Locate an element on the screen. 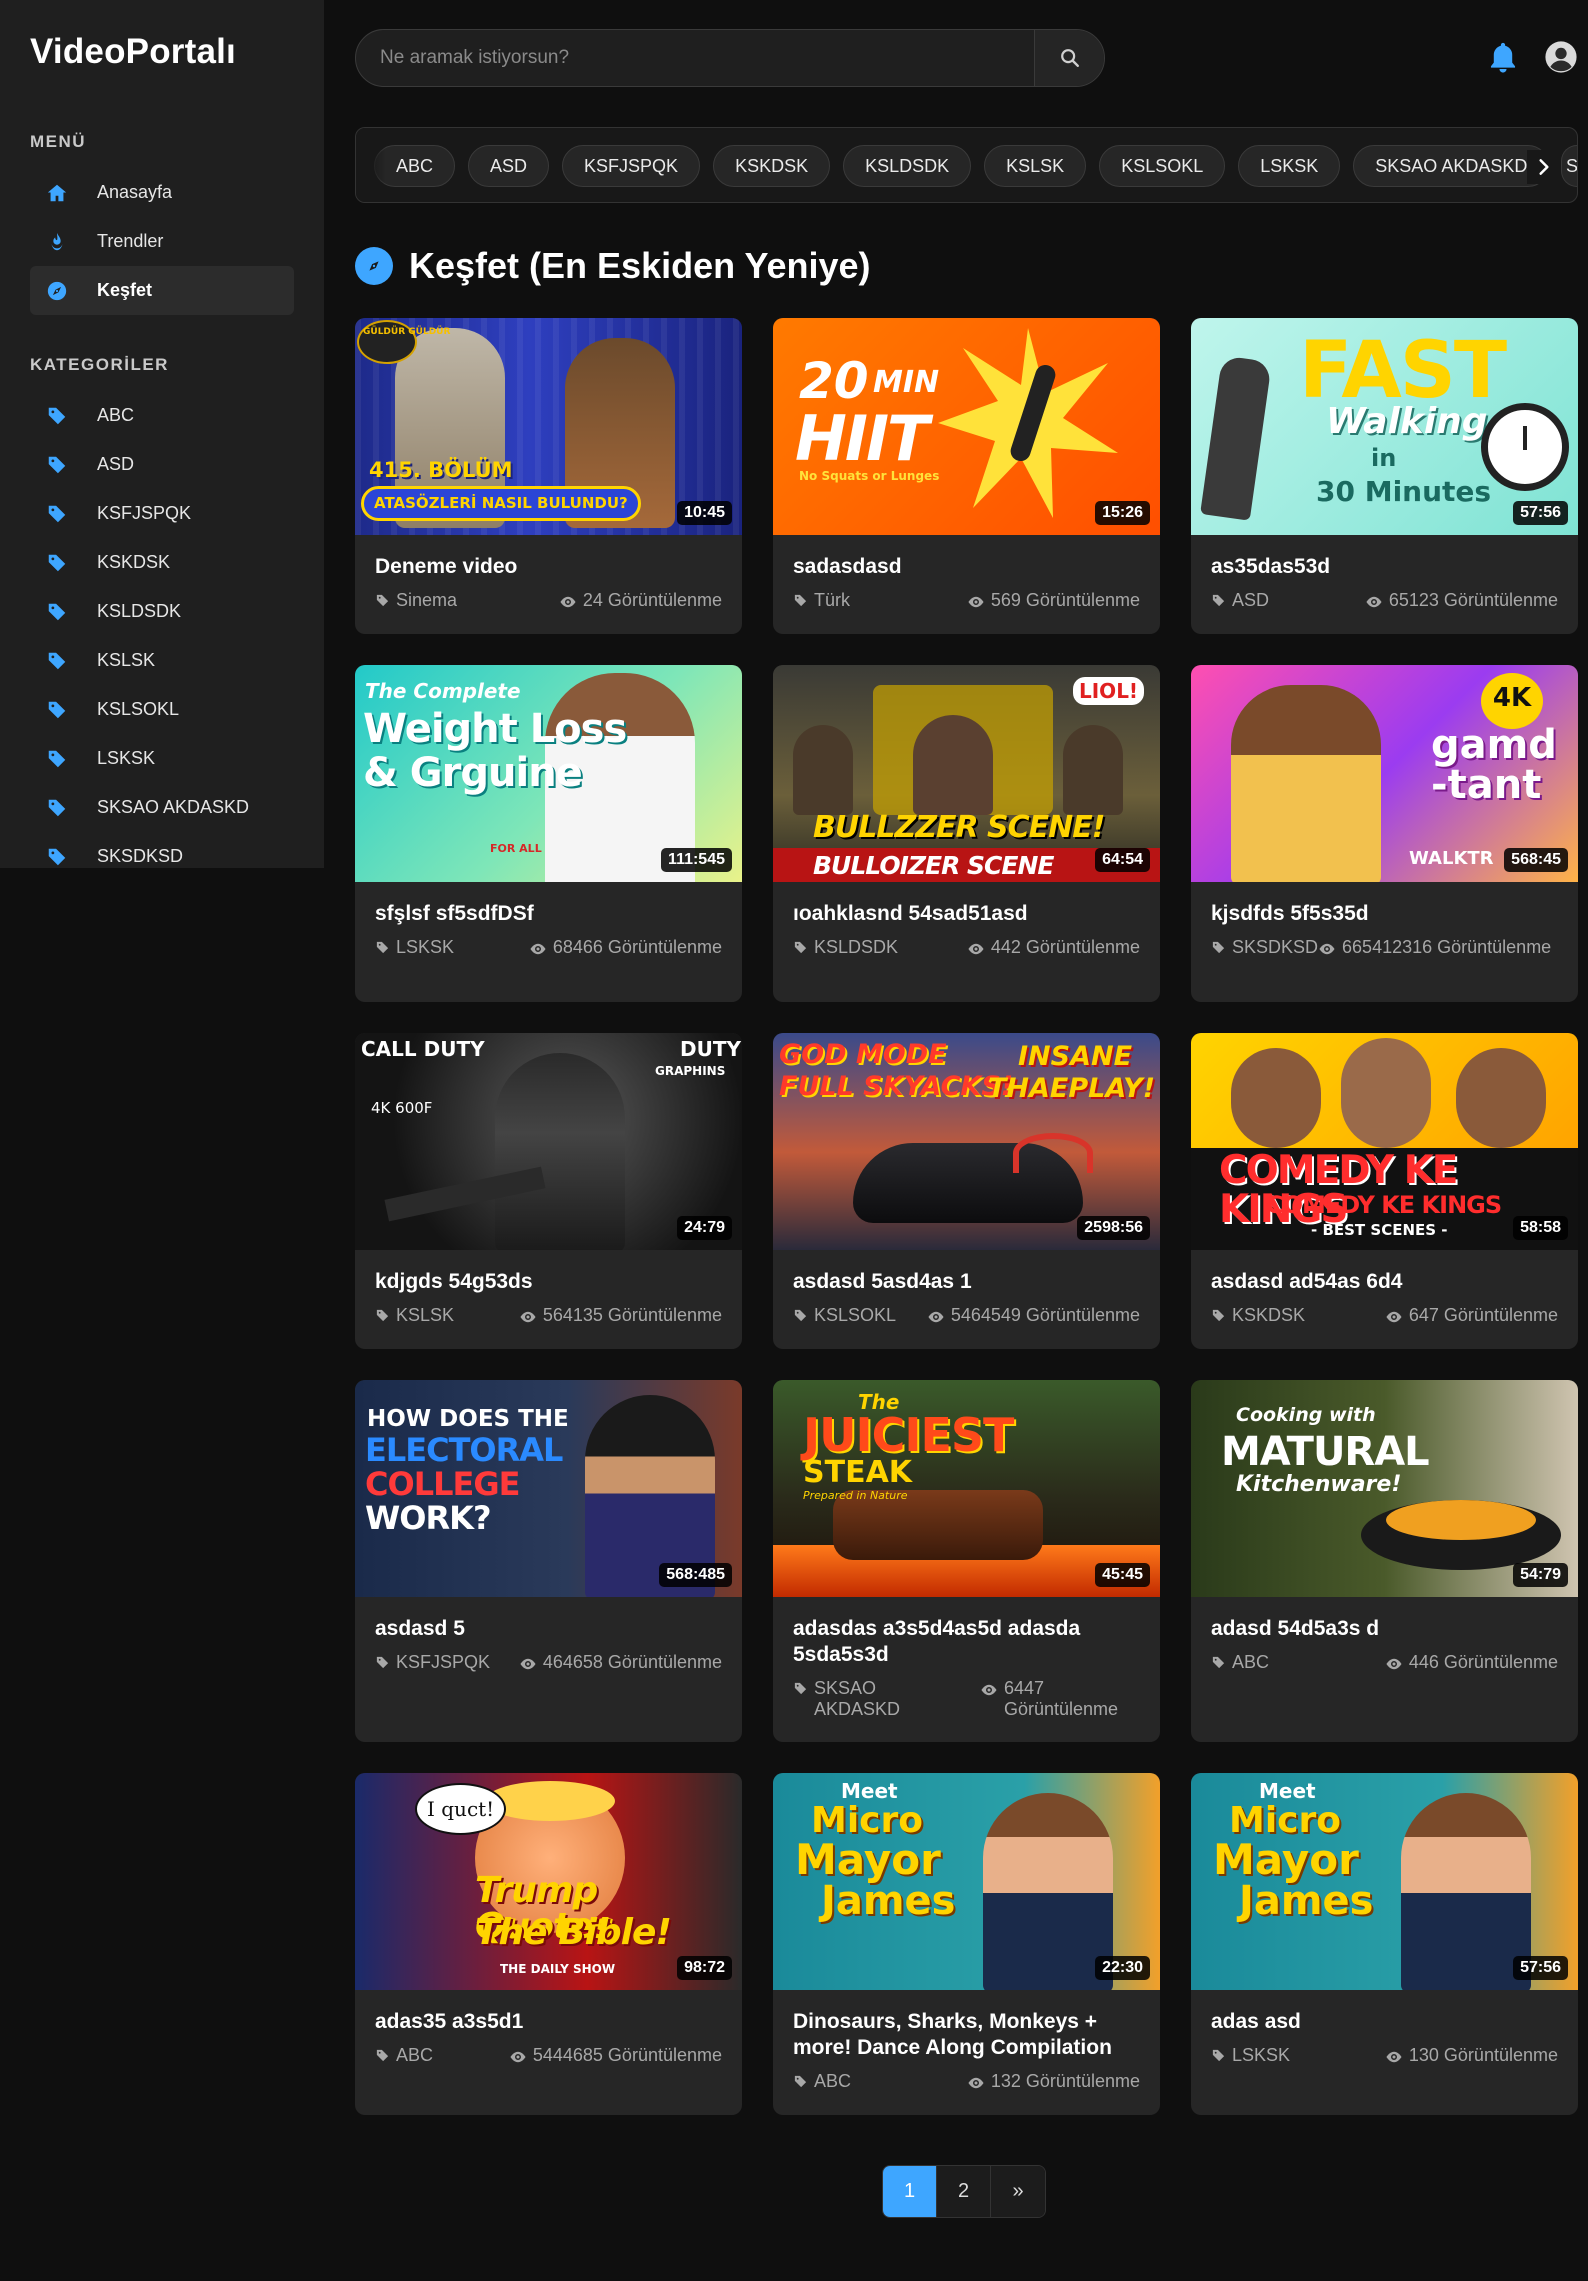  video-title: asdasd 5 is located at coordinates (548, 1629).